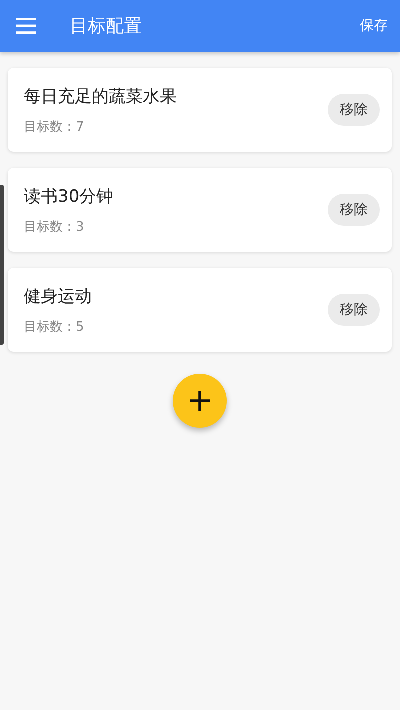  I want to click on plus-icon, so click(200, 401).